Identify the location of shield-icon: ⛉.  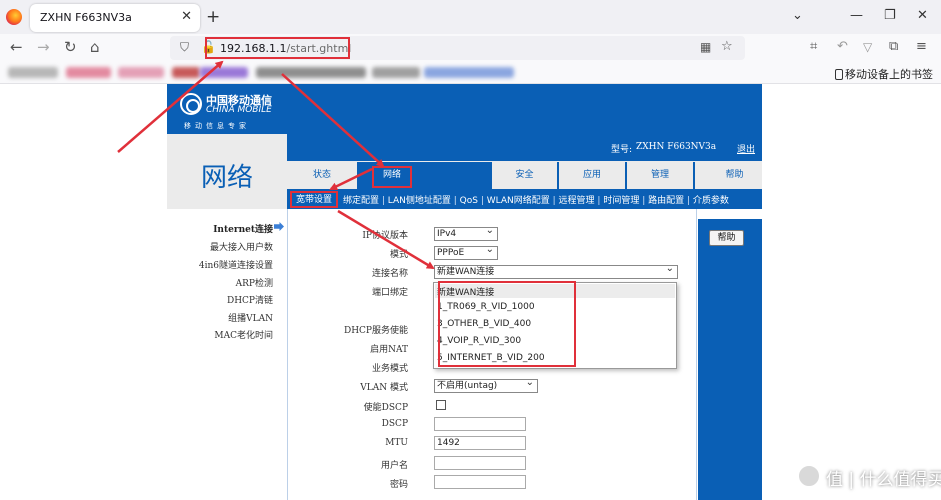
(184, 47).